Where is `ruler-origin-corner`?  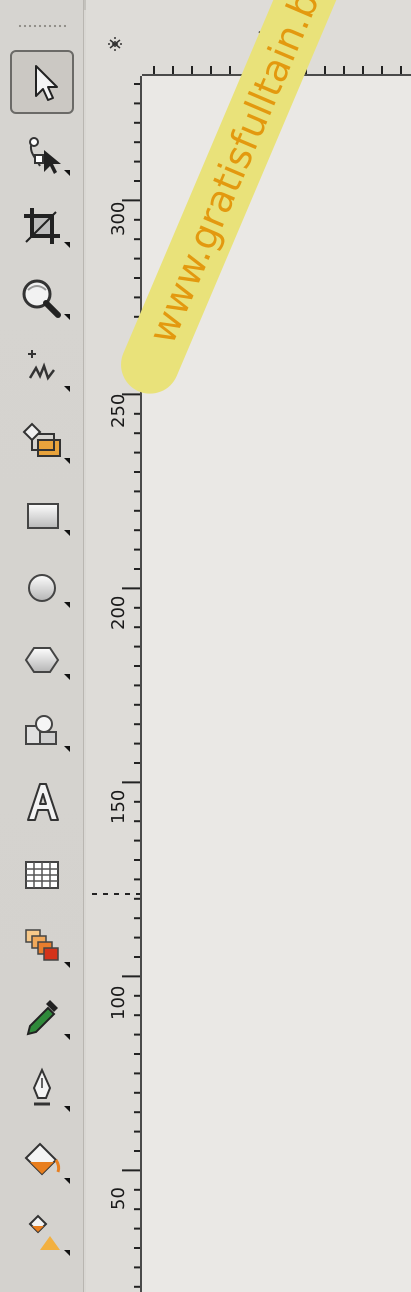 ruler-origin-corner is located at coordinates (114, 38).